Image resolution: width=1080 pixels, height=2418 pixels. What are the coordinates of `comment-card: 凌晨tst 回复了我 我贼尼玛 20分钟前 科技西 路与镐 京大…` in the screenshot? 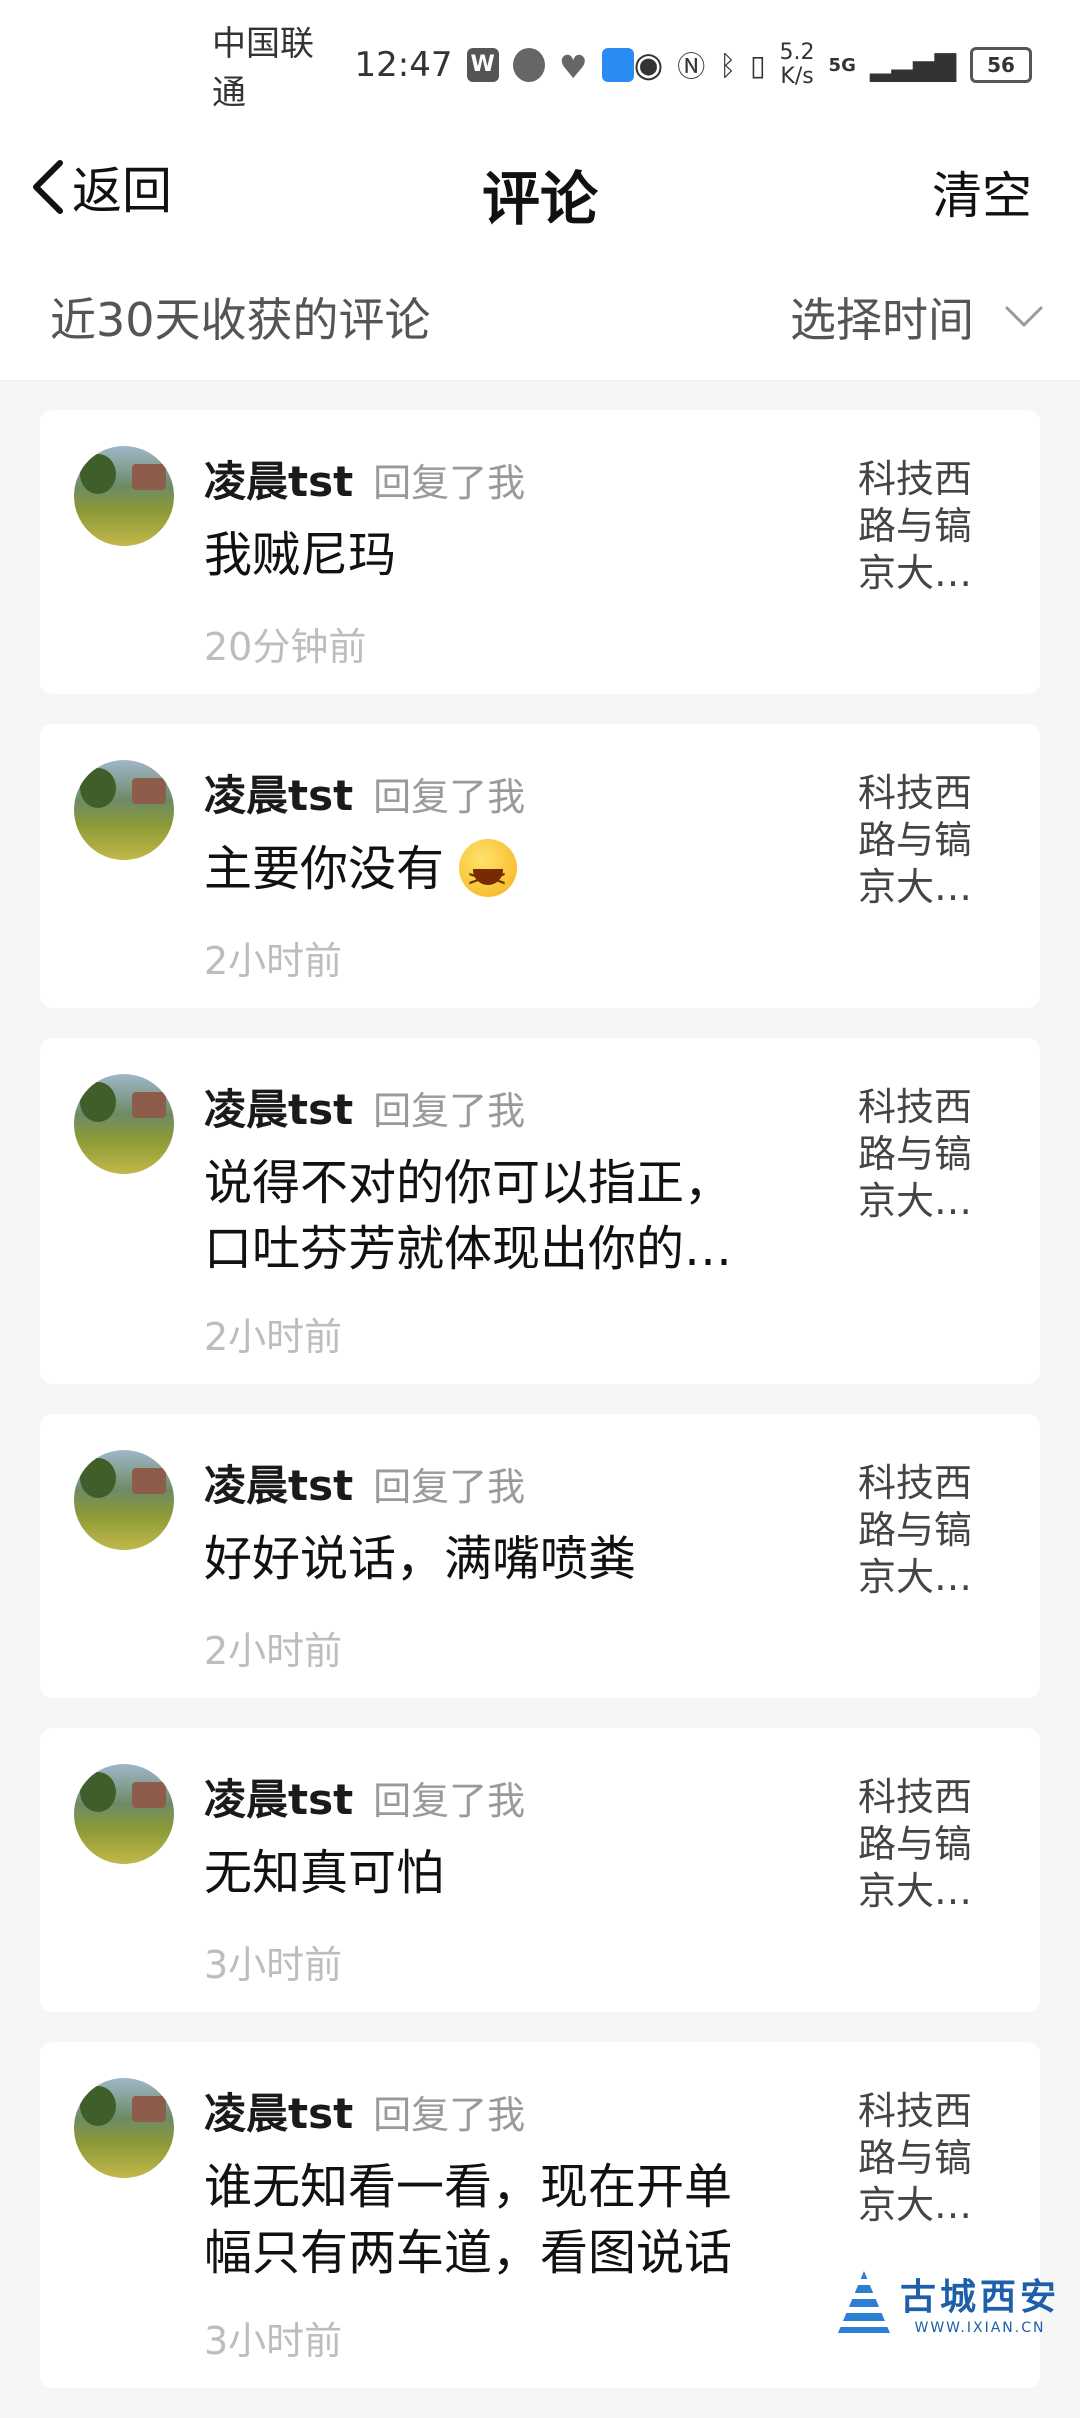 It's located at (540, 552).